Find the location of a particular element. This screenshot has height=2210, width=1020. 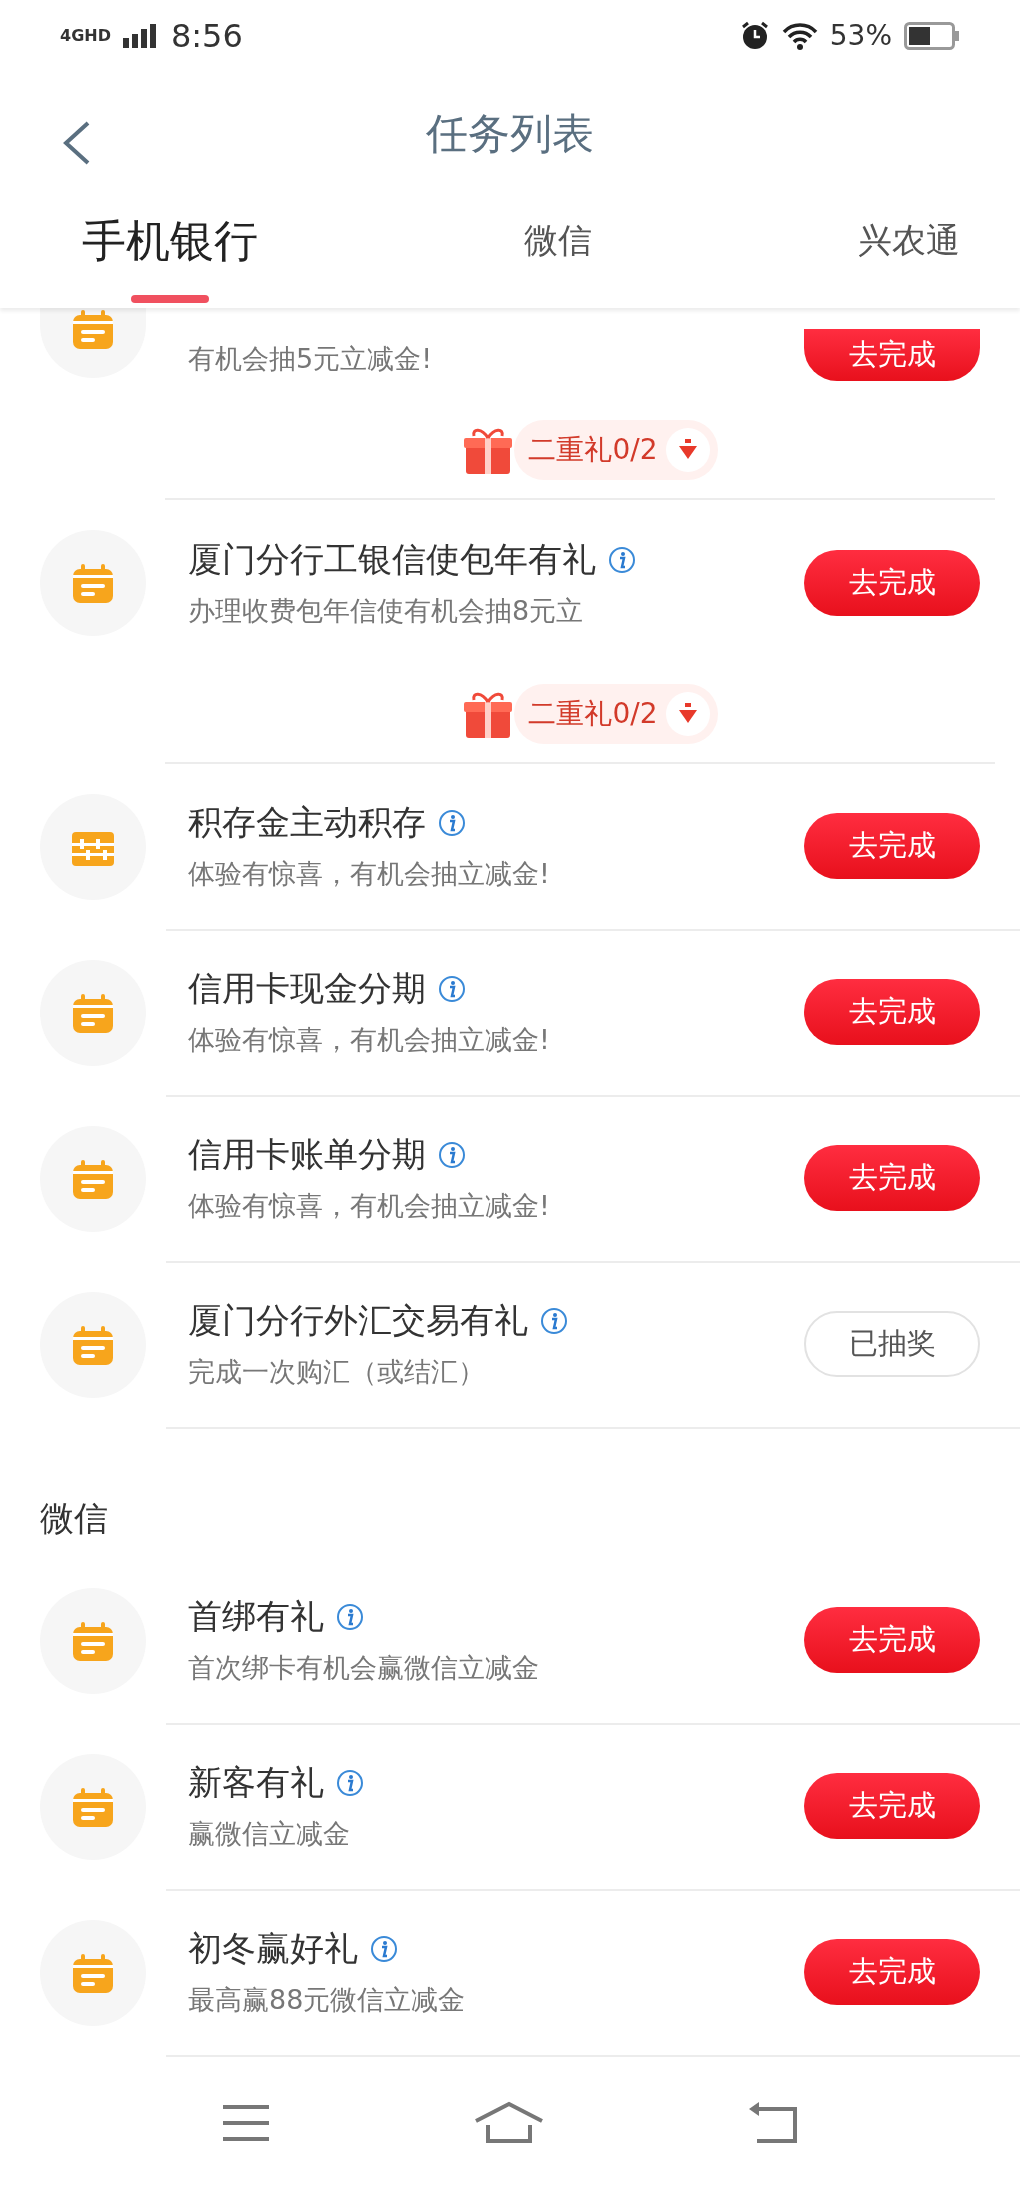

task-title: 首绑有礼 is located at coordinates (256, 1617).